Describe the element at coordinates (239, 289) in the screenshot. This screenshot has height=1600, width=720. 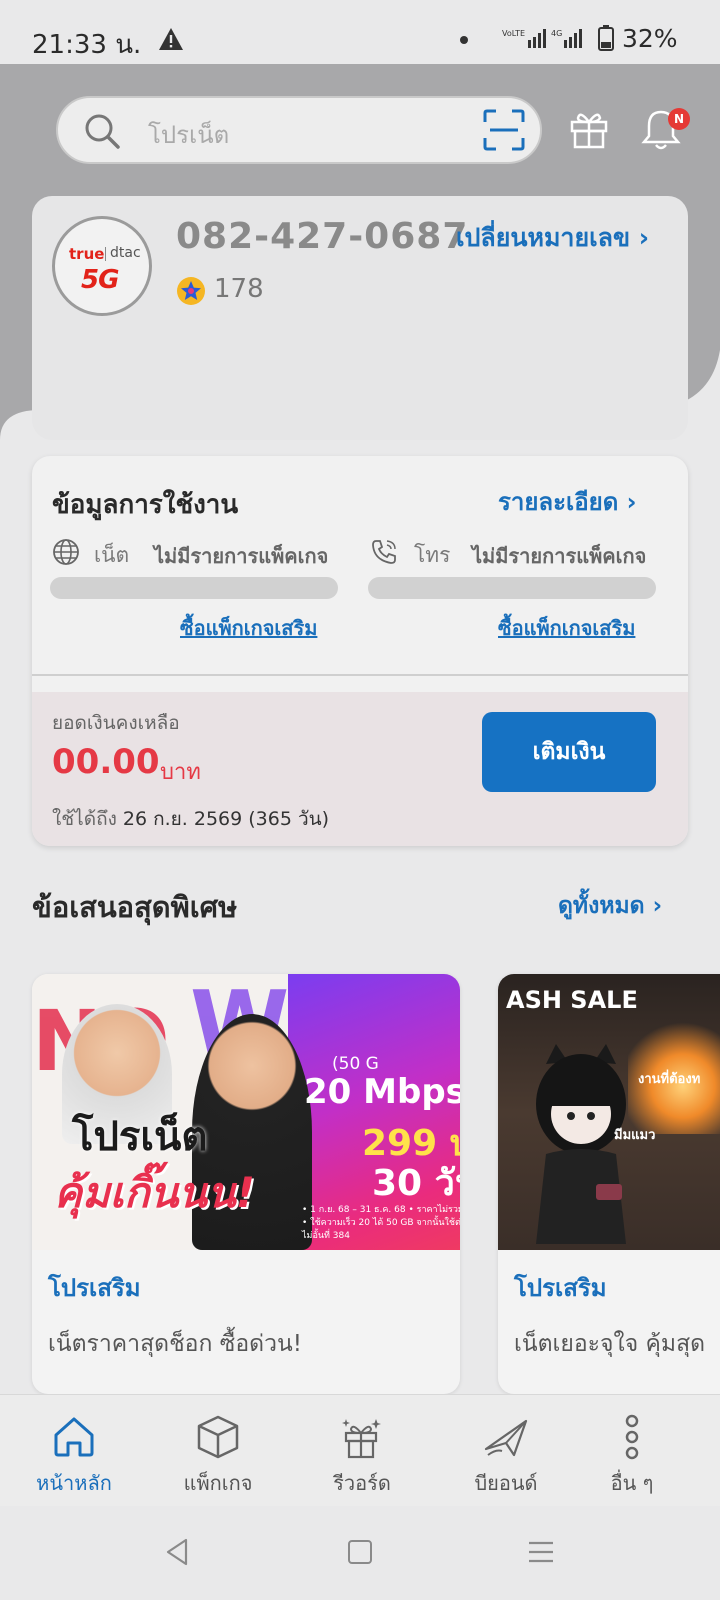
I see `points-value: 178` at that location.